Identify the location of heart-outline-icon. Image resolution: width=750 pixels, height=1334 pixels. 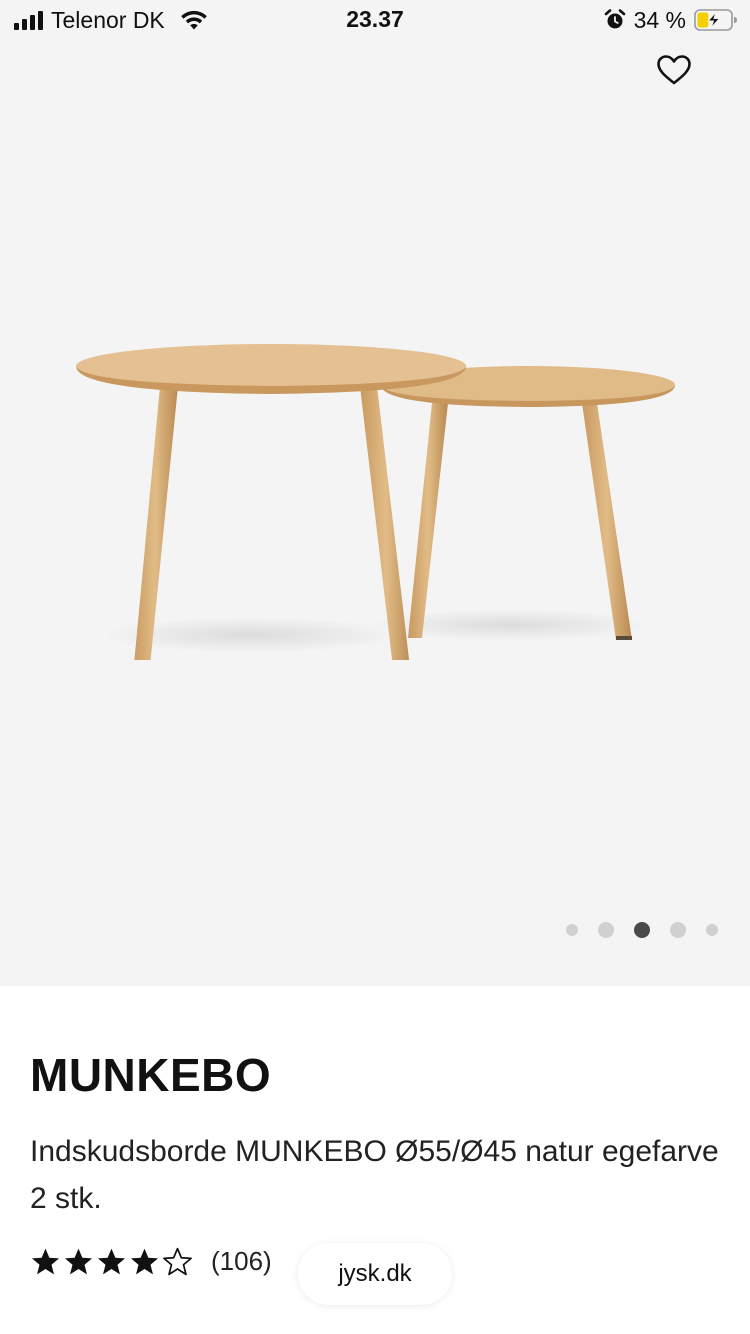
(674, 70).